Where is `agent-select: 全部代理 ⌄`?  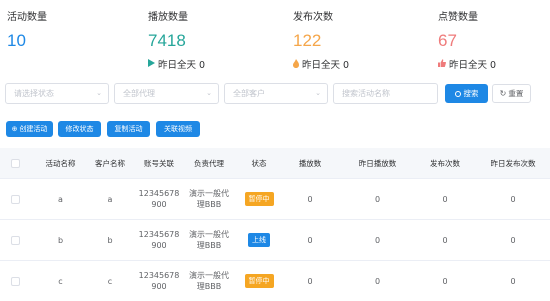 agent-select: 全部代理 ⌄ is located at coordinates (166, 93).